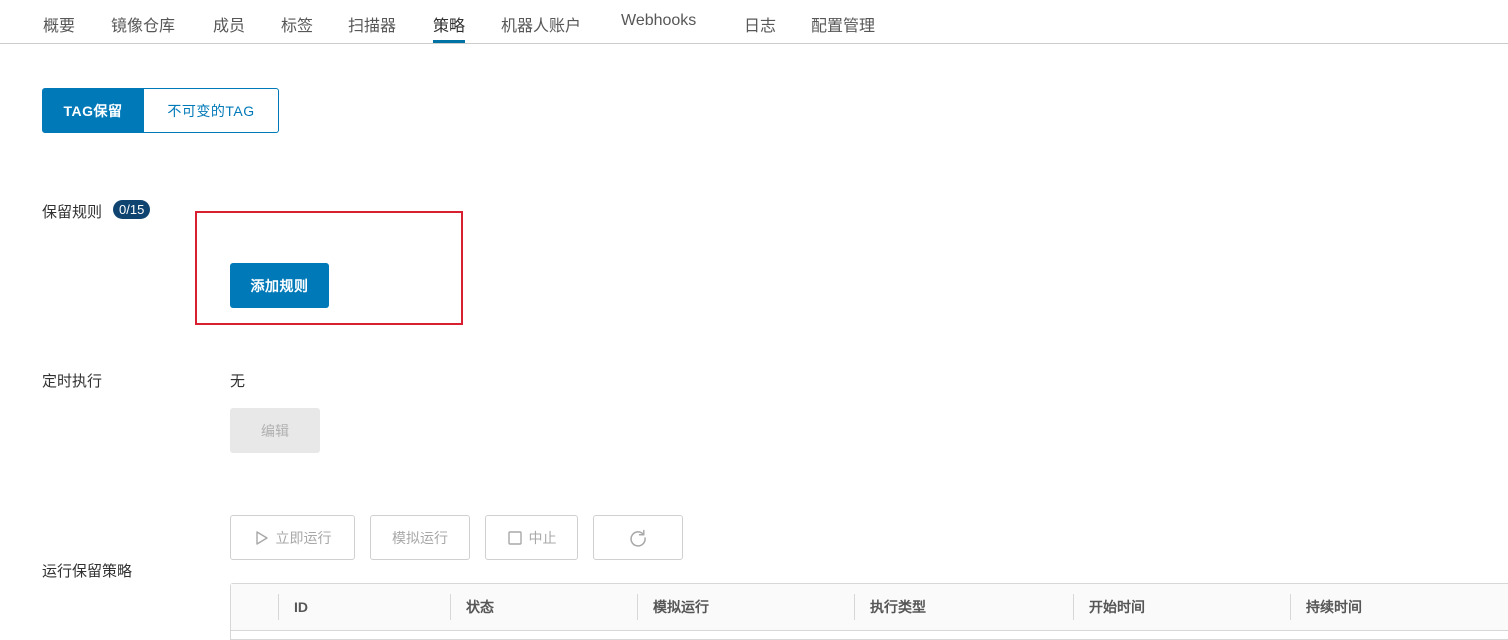  What do you see at coordinates (843, 27) in the screenshot?
I see `tab-configuration: 配置管理` at bounding box center [843, 27].